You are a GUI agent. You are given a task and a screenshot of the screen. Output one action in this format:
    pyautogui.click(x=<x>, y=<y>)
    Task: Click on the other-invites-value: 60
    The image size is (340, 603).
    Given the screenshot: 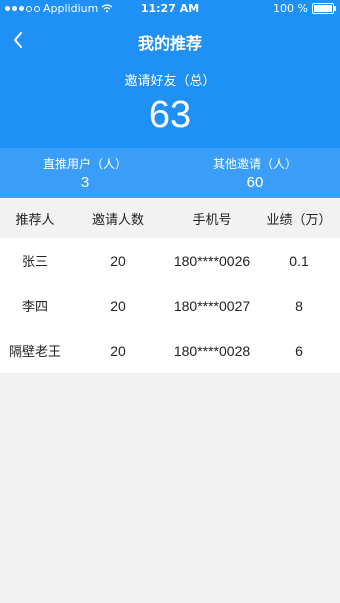 What is the action you would take?
    pyautogui.click(x=255, y=182)
    